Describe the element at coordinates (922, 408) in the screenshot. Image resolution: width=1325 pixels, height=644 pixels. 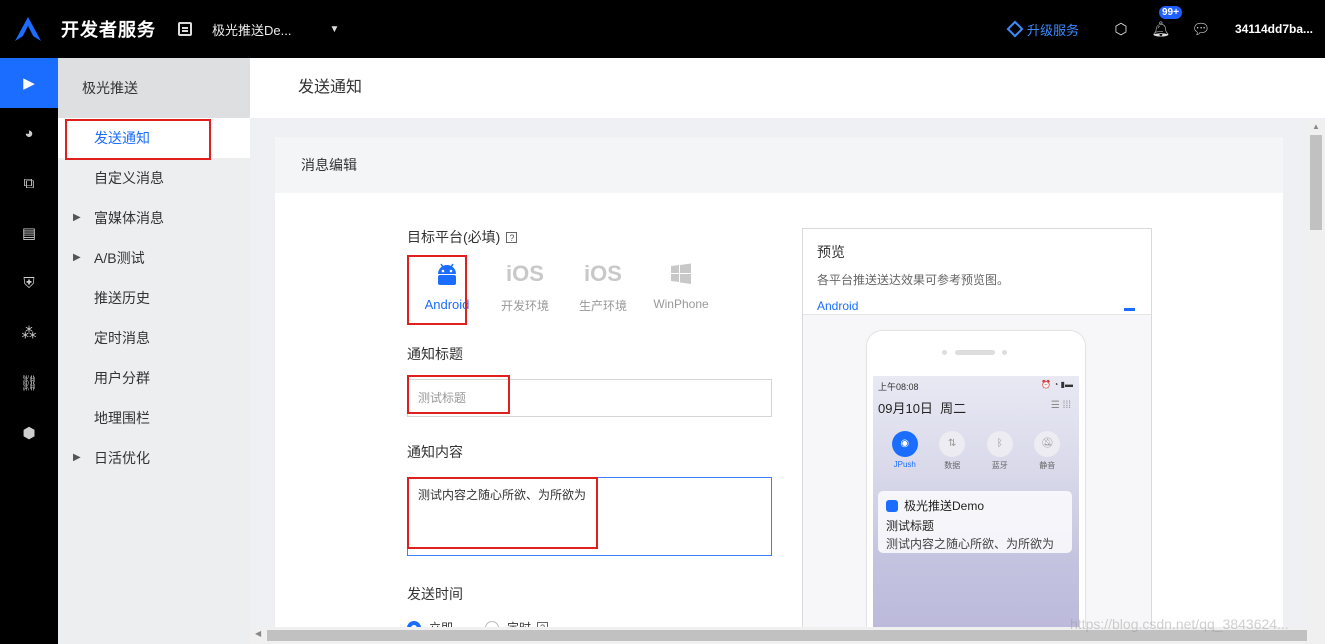
I see `status-date: 09月10日 周二` at that location.